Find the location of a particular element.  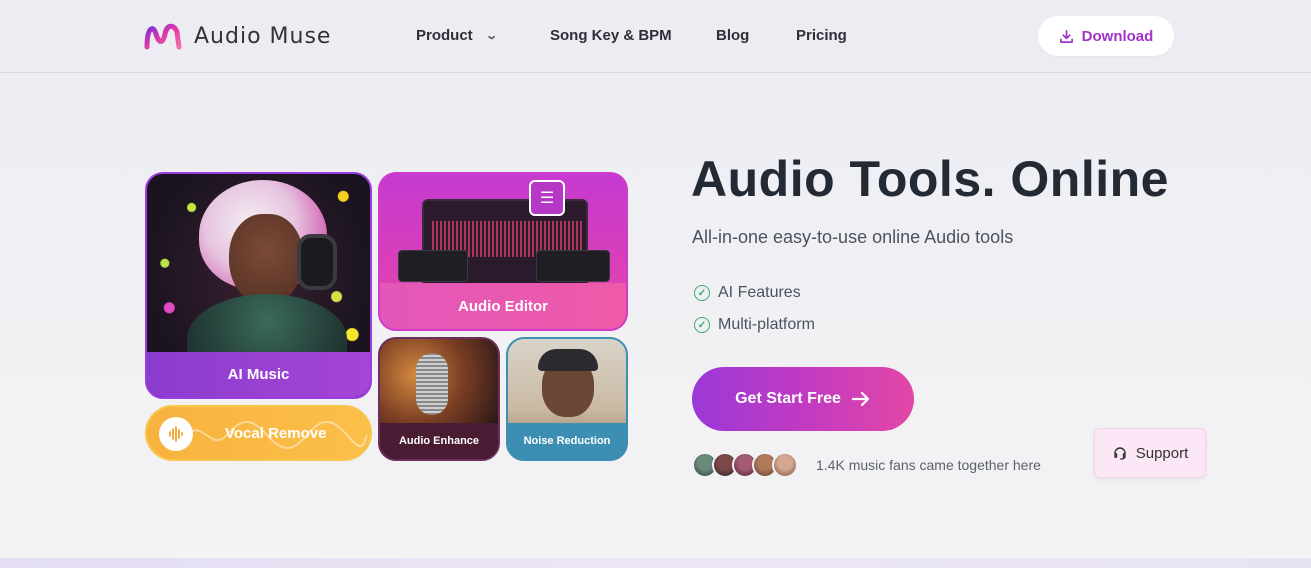

audio-editor-label: Audio Editor is located at coordinates (503, 306).